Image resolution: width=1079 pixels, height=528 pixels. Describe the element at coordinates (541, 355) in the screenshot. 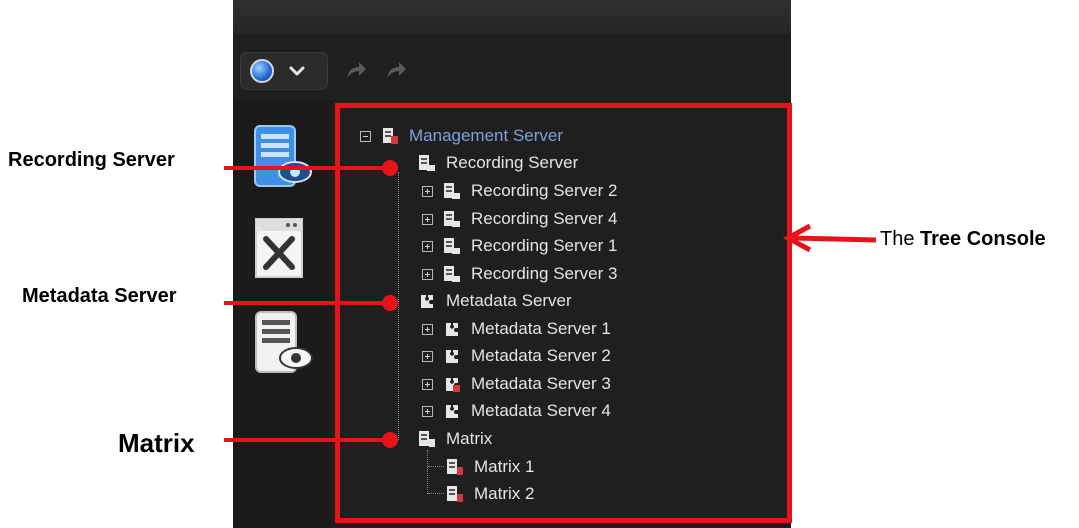

I see `tree-node-label: Metadata Server 2` at that location.